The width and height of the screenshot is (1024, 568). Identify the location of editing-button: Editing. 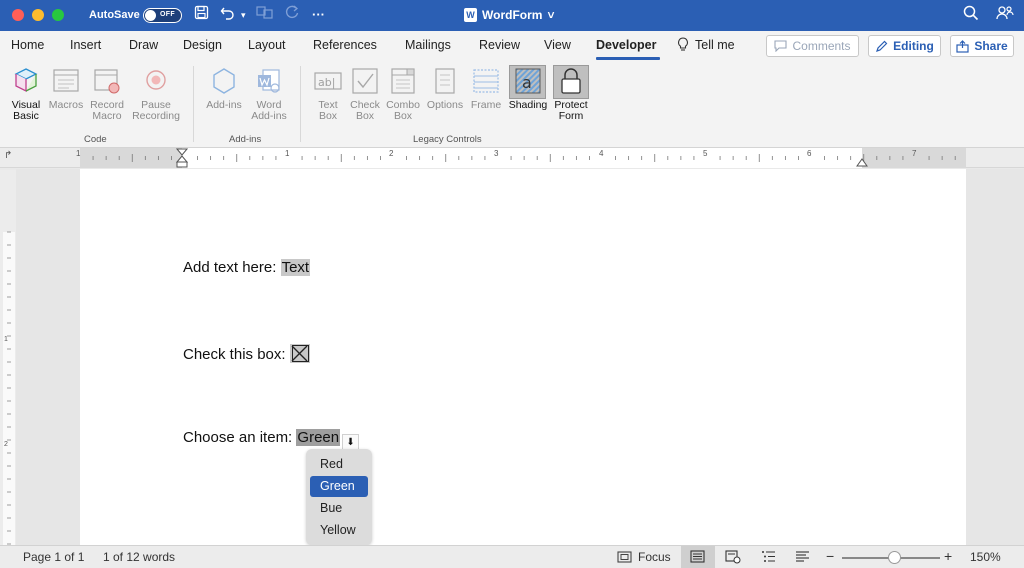
(904, 46).